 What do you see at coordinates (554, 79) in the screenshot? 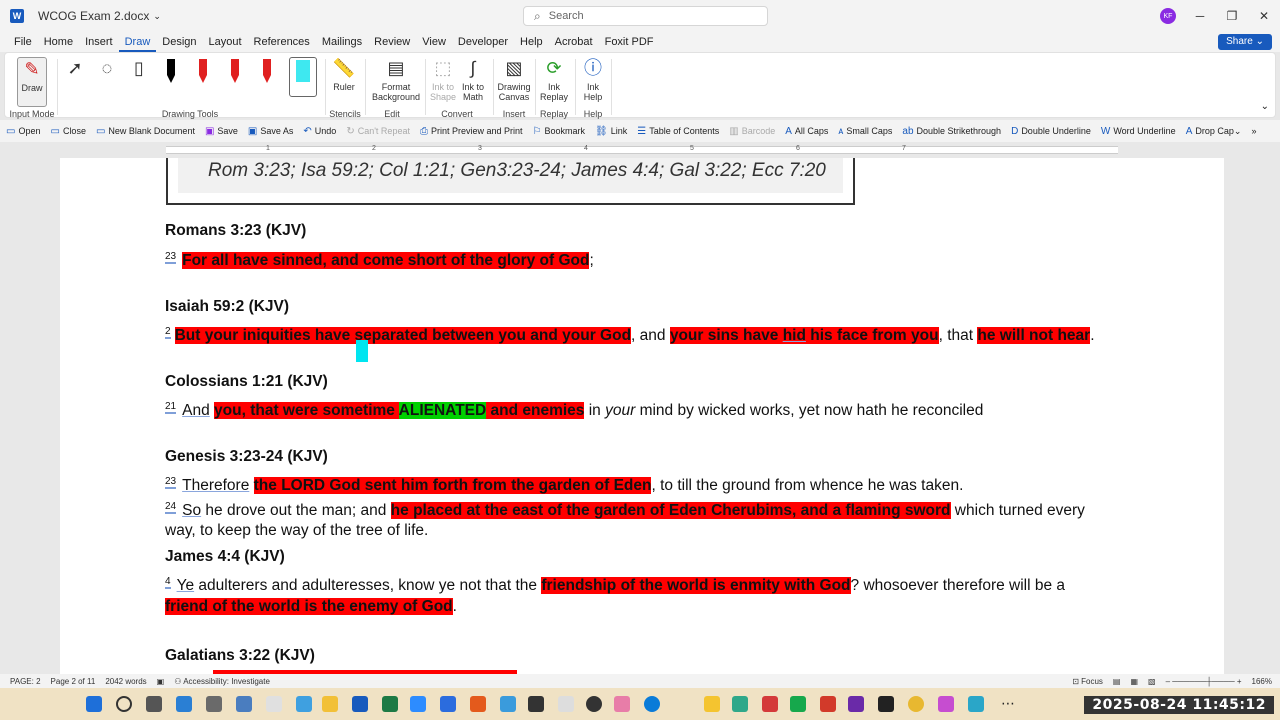
I see `ink-replay-button: ⟳ Ink Replay` at bounding box center [554, 79].